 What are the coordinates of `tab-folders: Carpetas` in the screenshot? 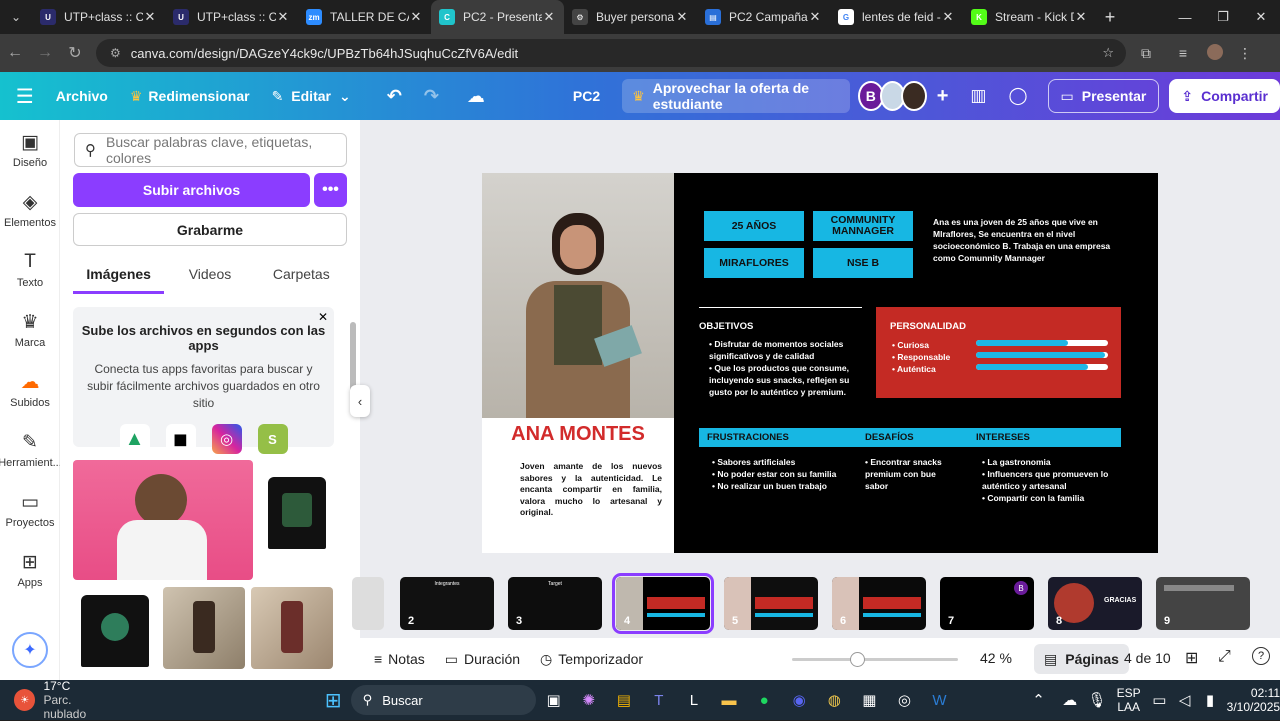 It's located at (301, 280).